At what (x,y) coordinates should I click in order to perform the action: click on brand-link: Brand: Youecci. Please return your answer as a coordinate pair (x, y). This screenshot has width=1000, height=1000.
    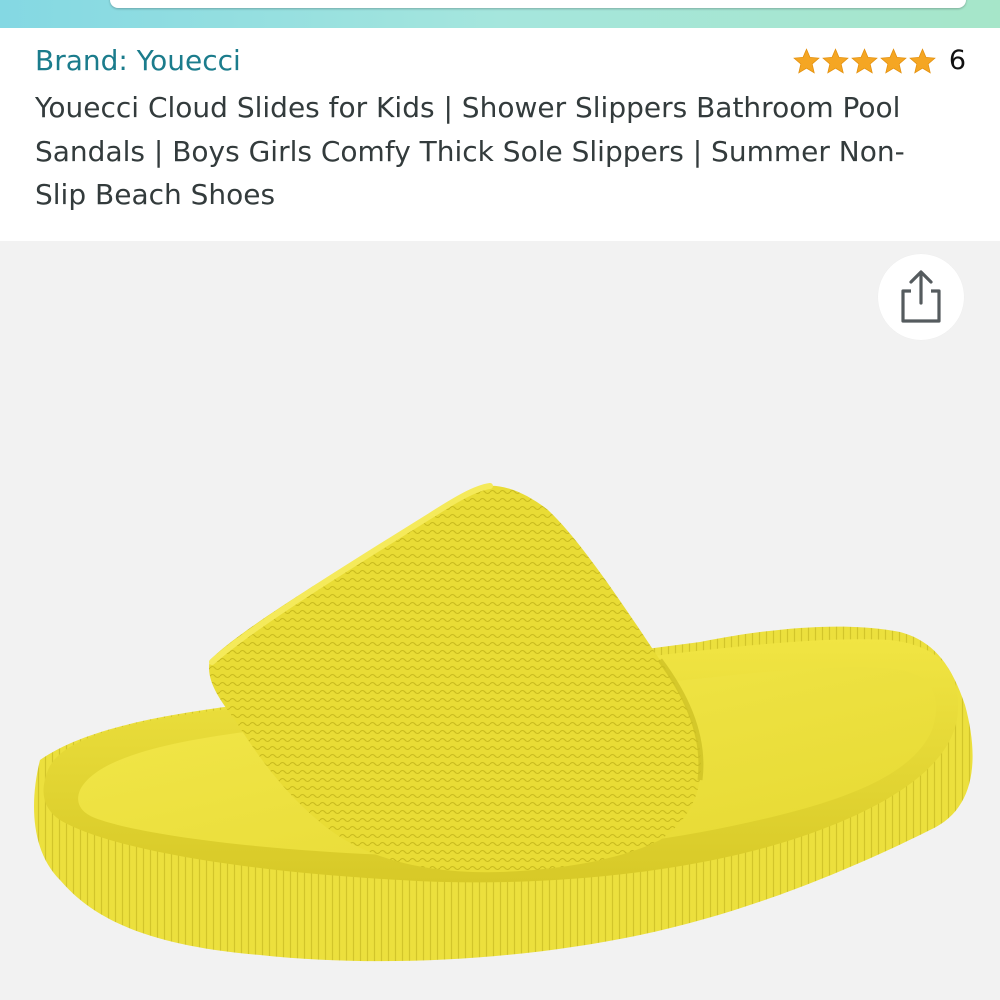
    Looking at the image, I should click on (138, 61).